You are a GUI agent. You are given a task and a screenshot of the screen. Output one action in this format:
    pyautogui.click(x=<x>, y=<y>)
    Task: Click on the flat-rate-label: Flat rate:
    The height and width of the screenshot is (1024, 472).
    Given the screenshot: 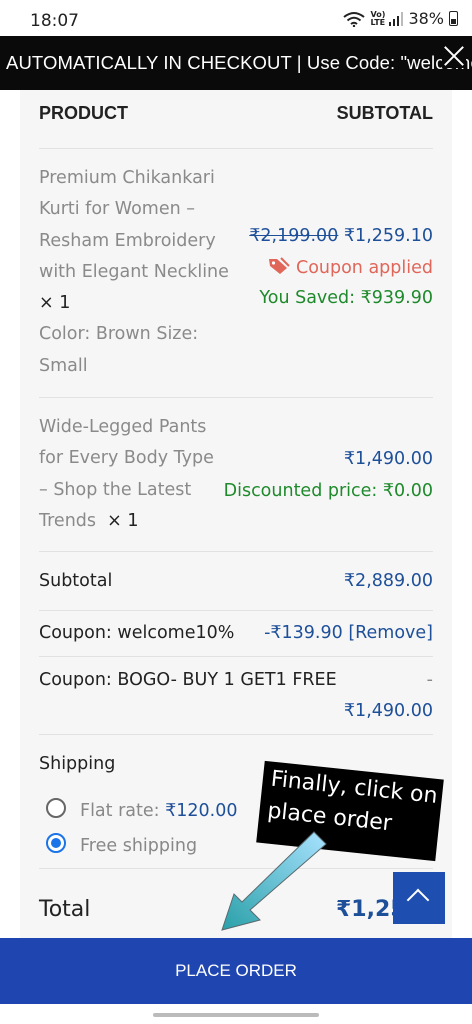 What is the action you would take?
    pyautogui.click(x=123, y=811)
    